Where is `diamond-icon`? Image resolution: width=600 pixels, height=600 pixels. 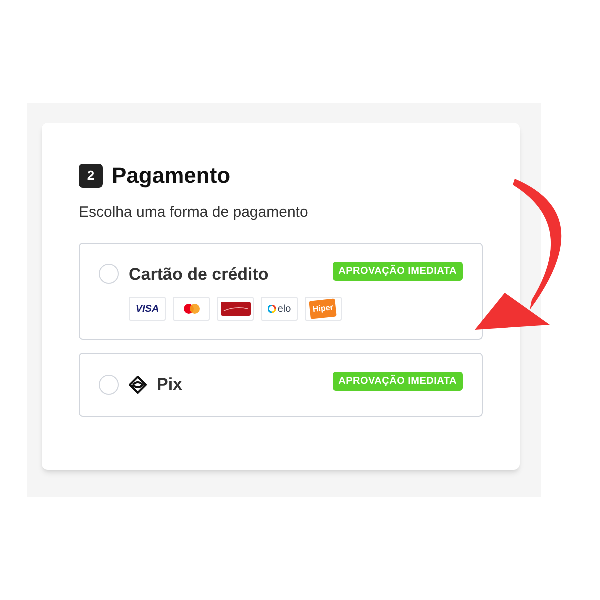 diamond-icon is located at coordinates (138, 385).